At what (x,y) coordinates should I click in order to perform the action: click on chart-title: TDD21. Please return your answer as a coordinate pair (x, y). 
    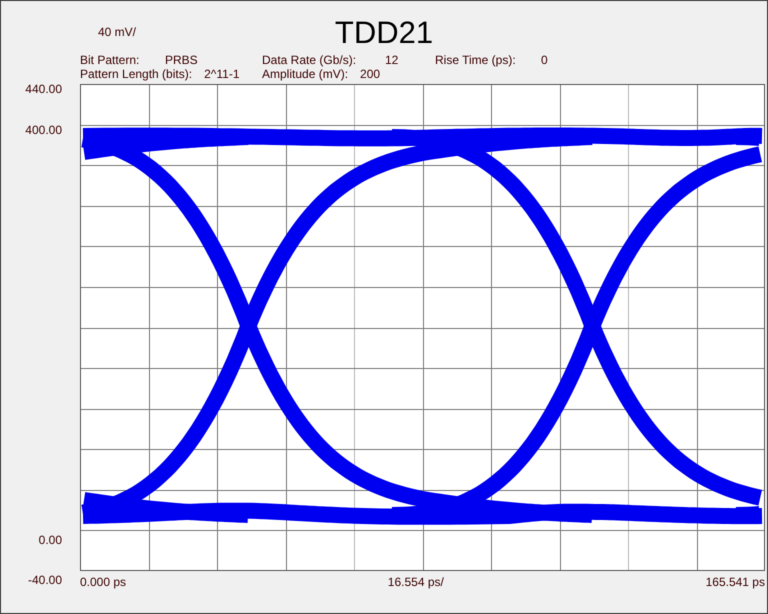
    Looking at the image, I should click on (384, 33).